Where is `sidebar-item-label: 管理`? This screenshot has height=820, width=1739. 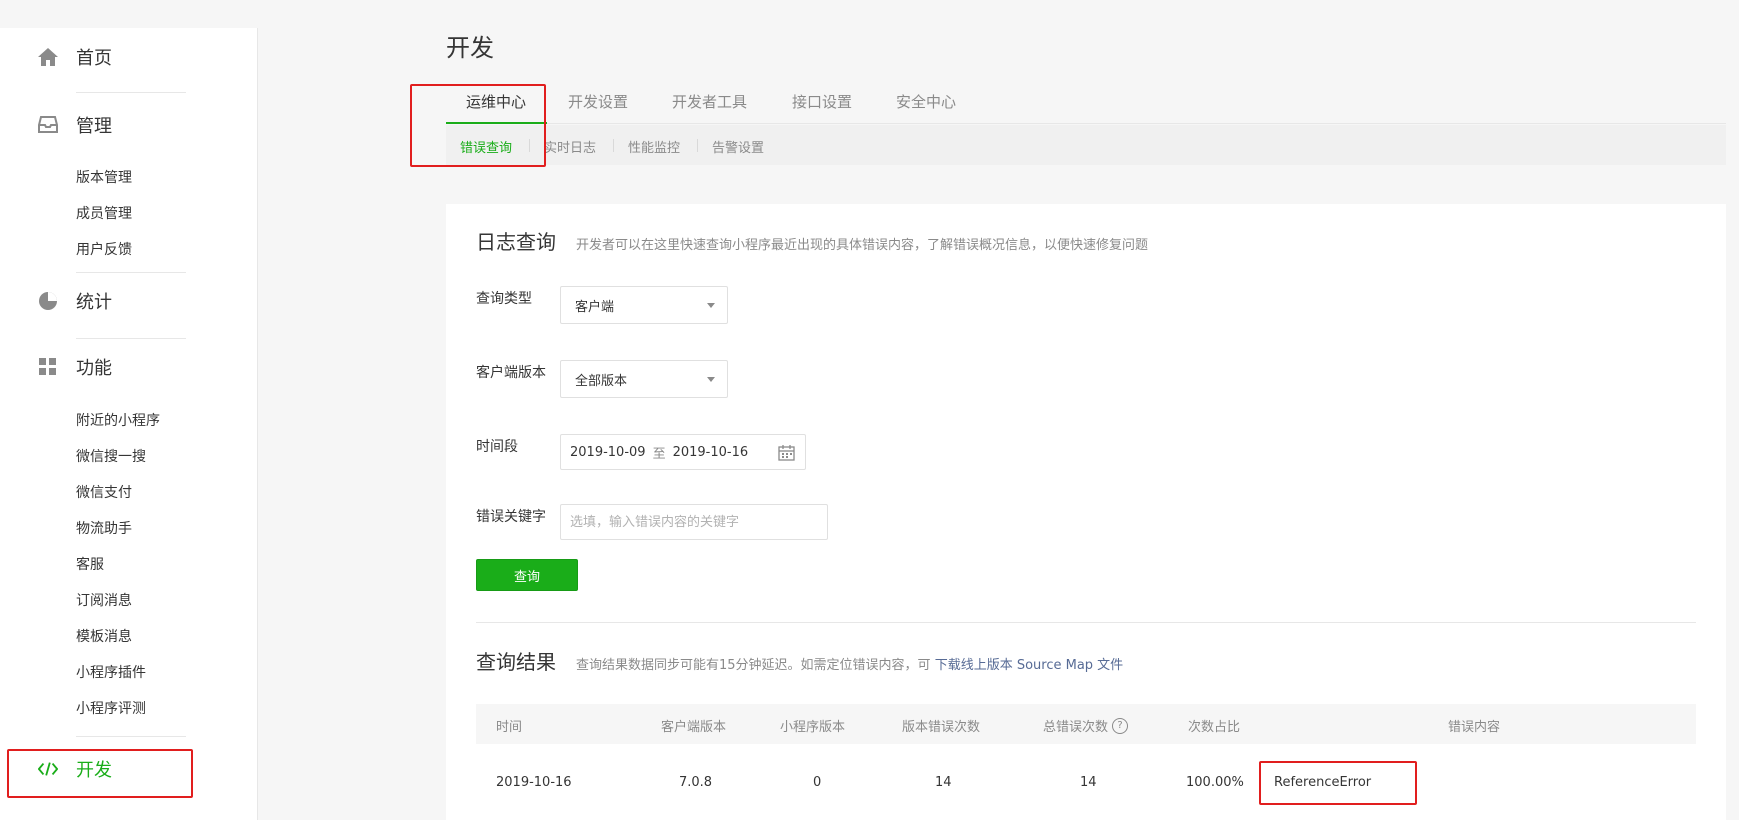
sidebar-item-label: 管理 is located at coordinates (94, 126).